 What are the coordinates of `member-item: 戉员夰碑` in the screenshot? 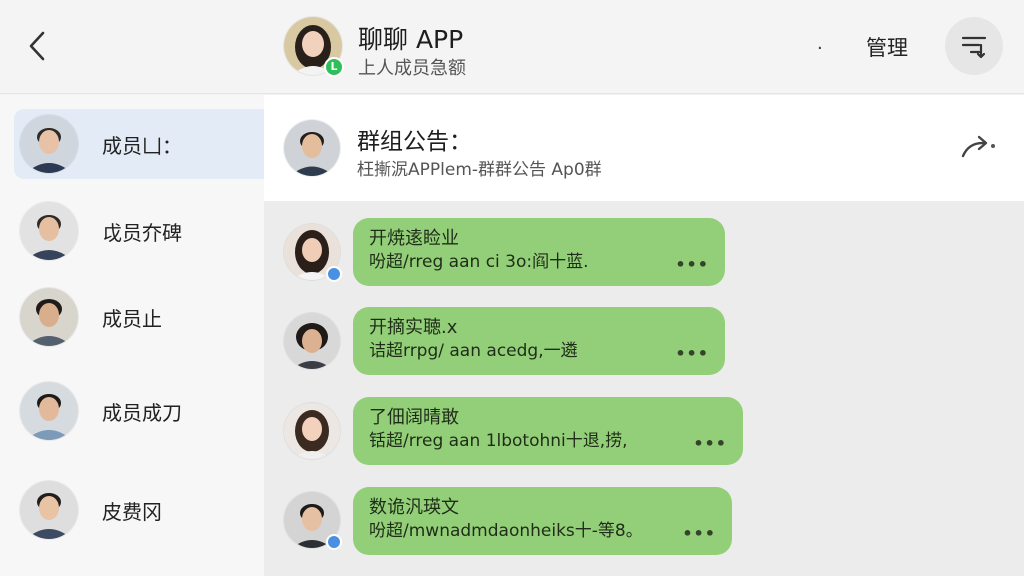 It's located at (139, 231).